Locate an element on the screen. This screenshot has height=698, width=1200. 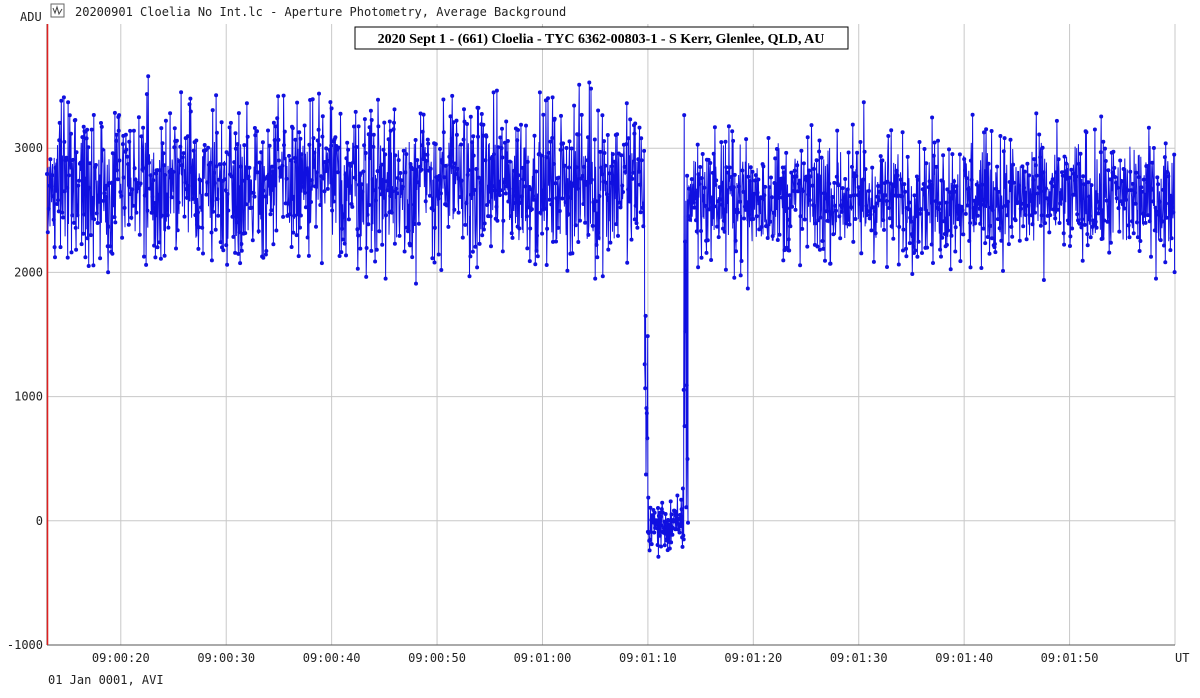
y-axis-label: ADU is located at coordinates (31, 17).